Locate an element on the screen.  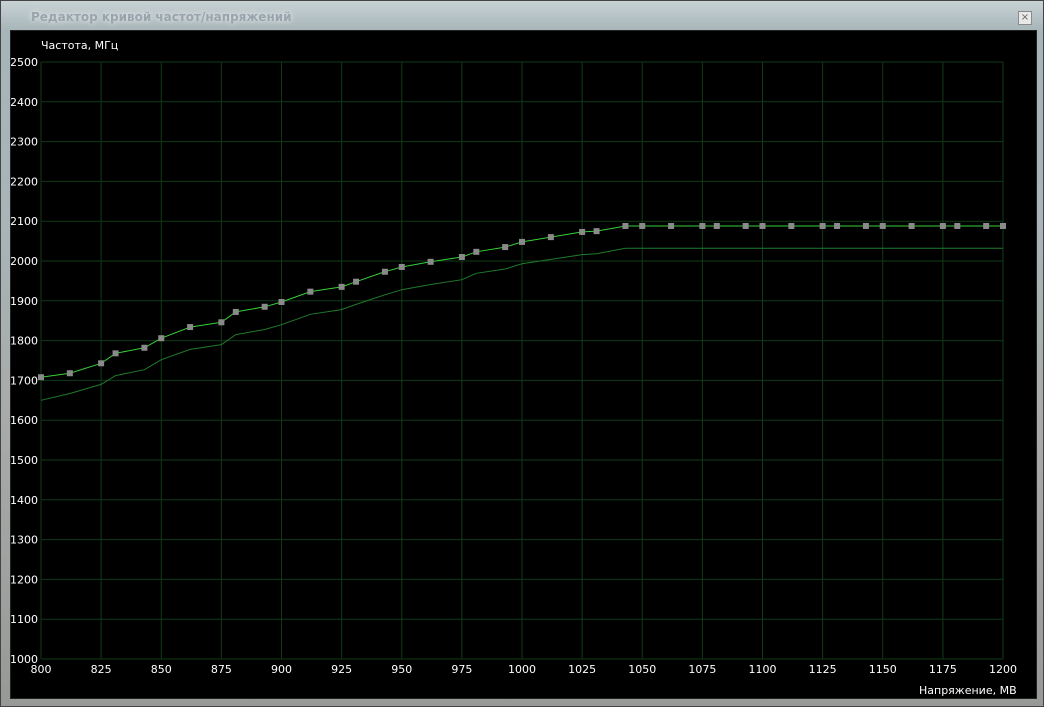
y-tick-label: 2200 is located at coordinates (24, 181).